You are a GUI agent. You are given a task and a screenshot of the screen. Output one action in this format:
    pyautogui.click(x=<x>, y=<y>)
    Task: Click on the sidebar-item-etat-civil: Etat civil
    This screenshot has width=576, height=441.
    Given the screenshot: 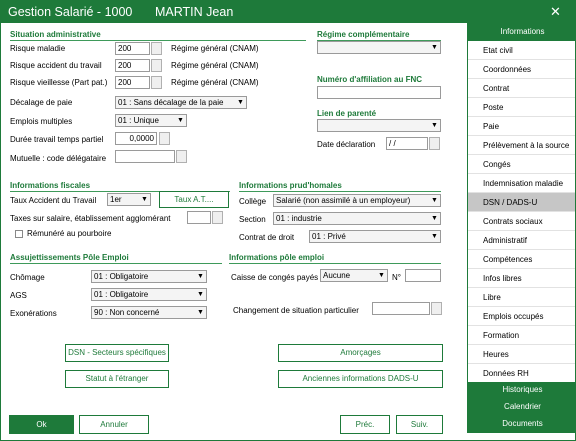 What is the action you would take?
    pyautogui.click(x=521, y=50)
    